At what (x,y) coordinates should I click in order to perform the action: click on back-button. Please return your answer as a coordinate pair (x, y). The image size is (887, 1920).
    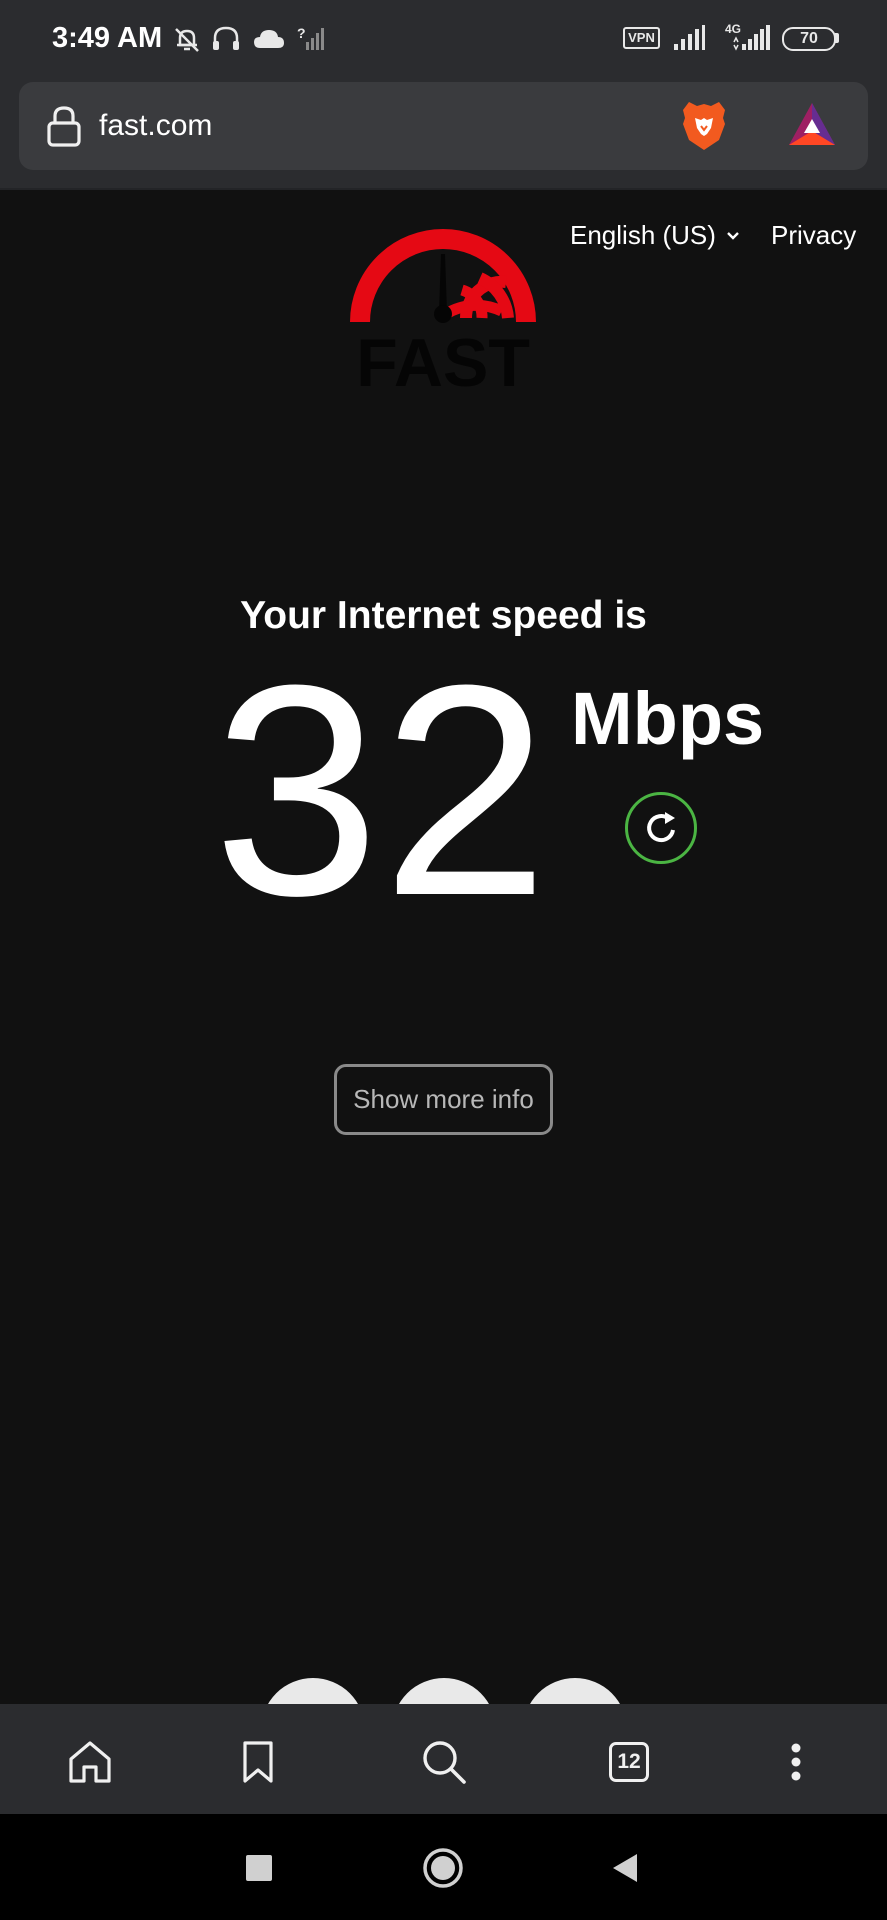
    Looking at the image, I should click on (625, 1868).